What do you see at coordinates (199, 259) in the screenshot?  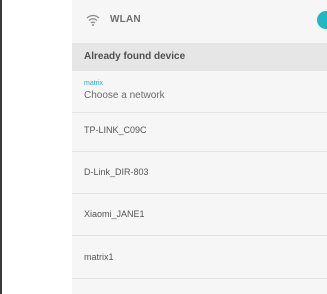 I see `network-row: matrix1` at bounding box center [199, 259].